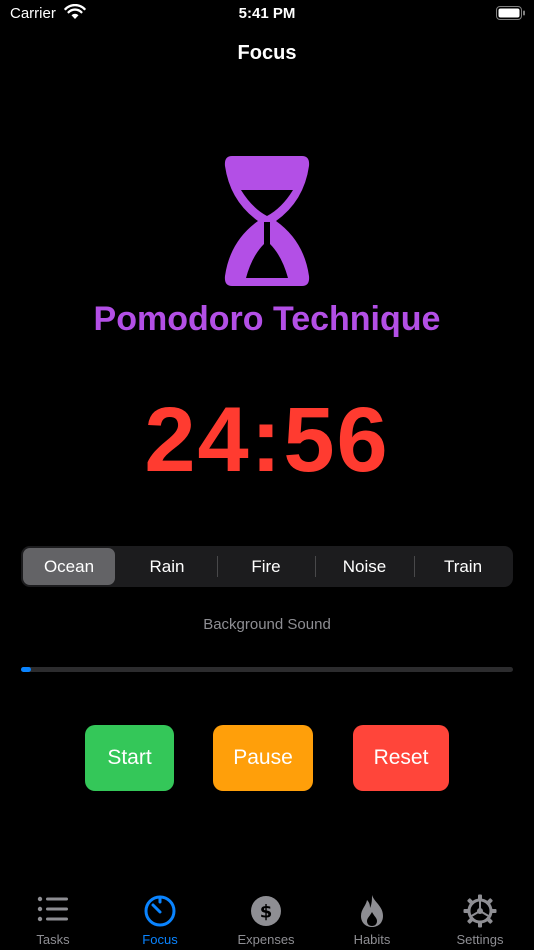 This screenshot has width=534, height=950. I want to click on start-button: Start, so click(129, 758).